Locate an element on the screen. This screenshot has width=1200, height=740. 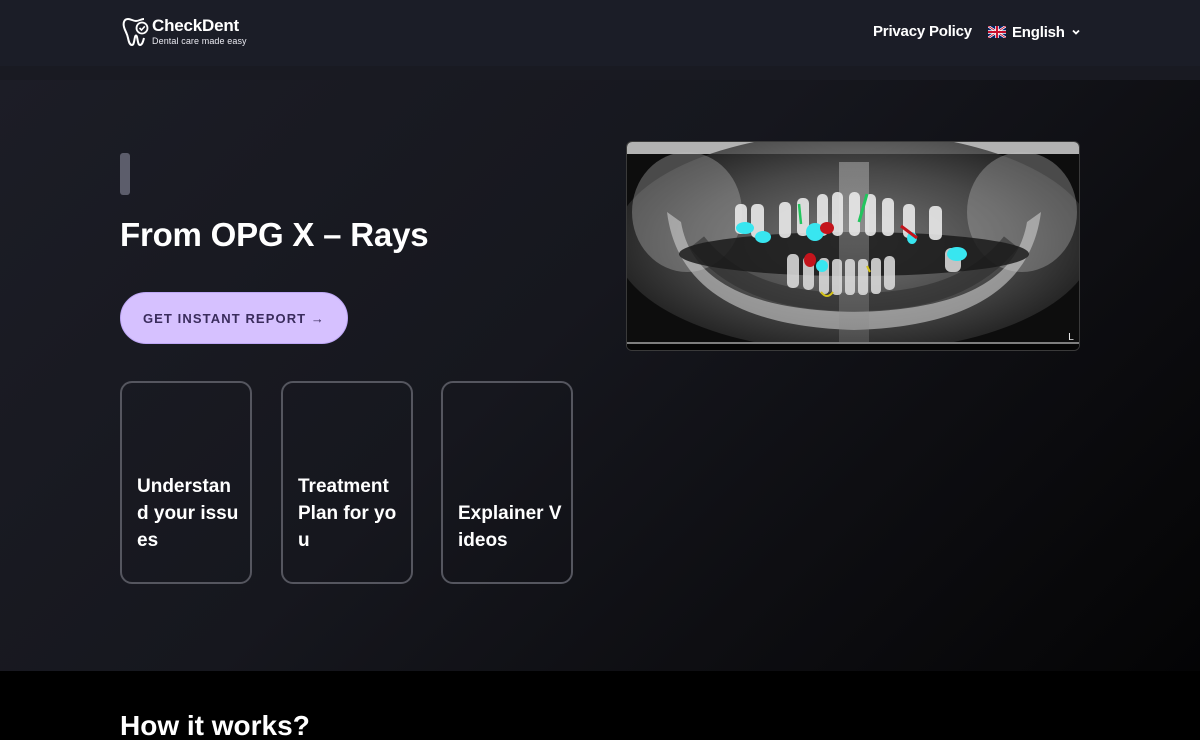
feature-card-treatment-plan: Treatment Plan for you is located at coordinates (347, 482).